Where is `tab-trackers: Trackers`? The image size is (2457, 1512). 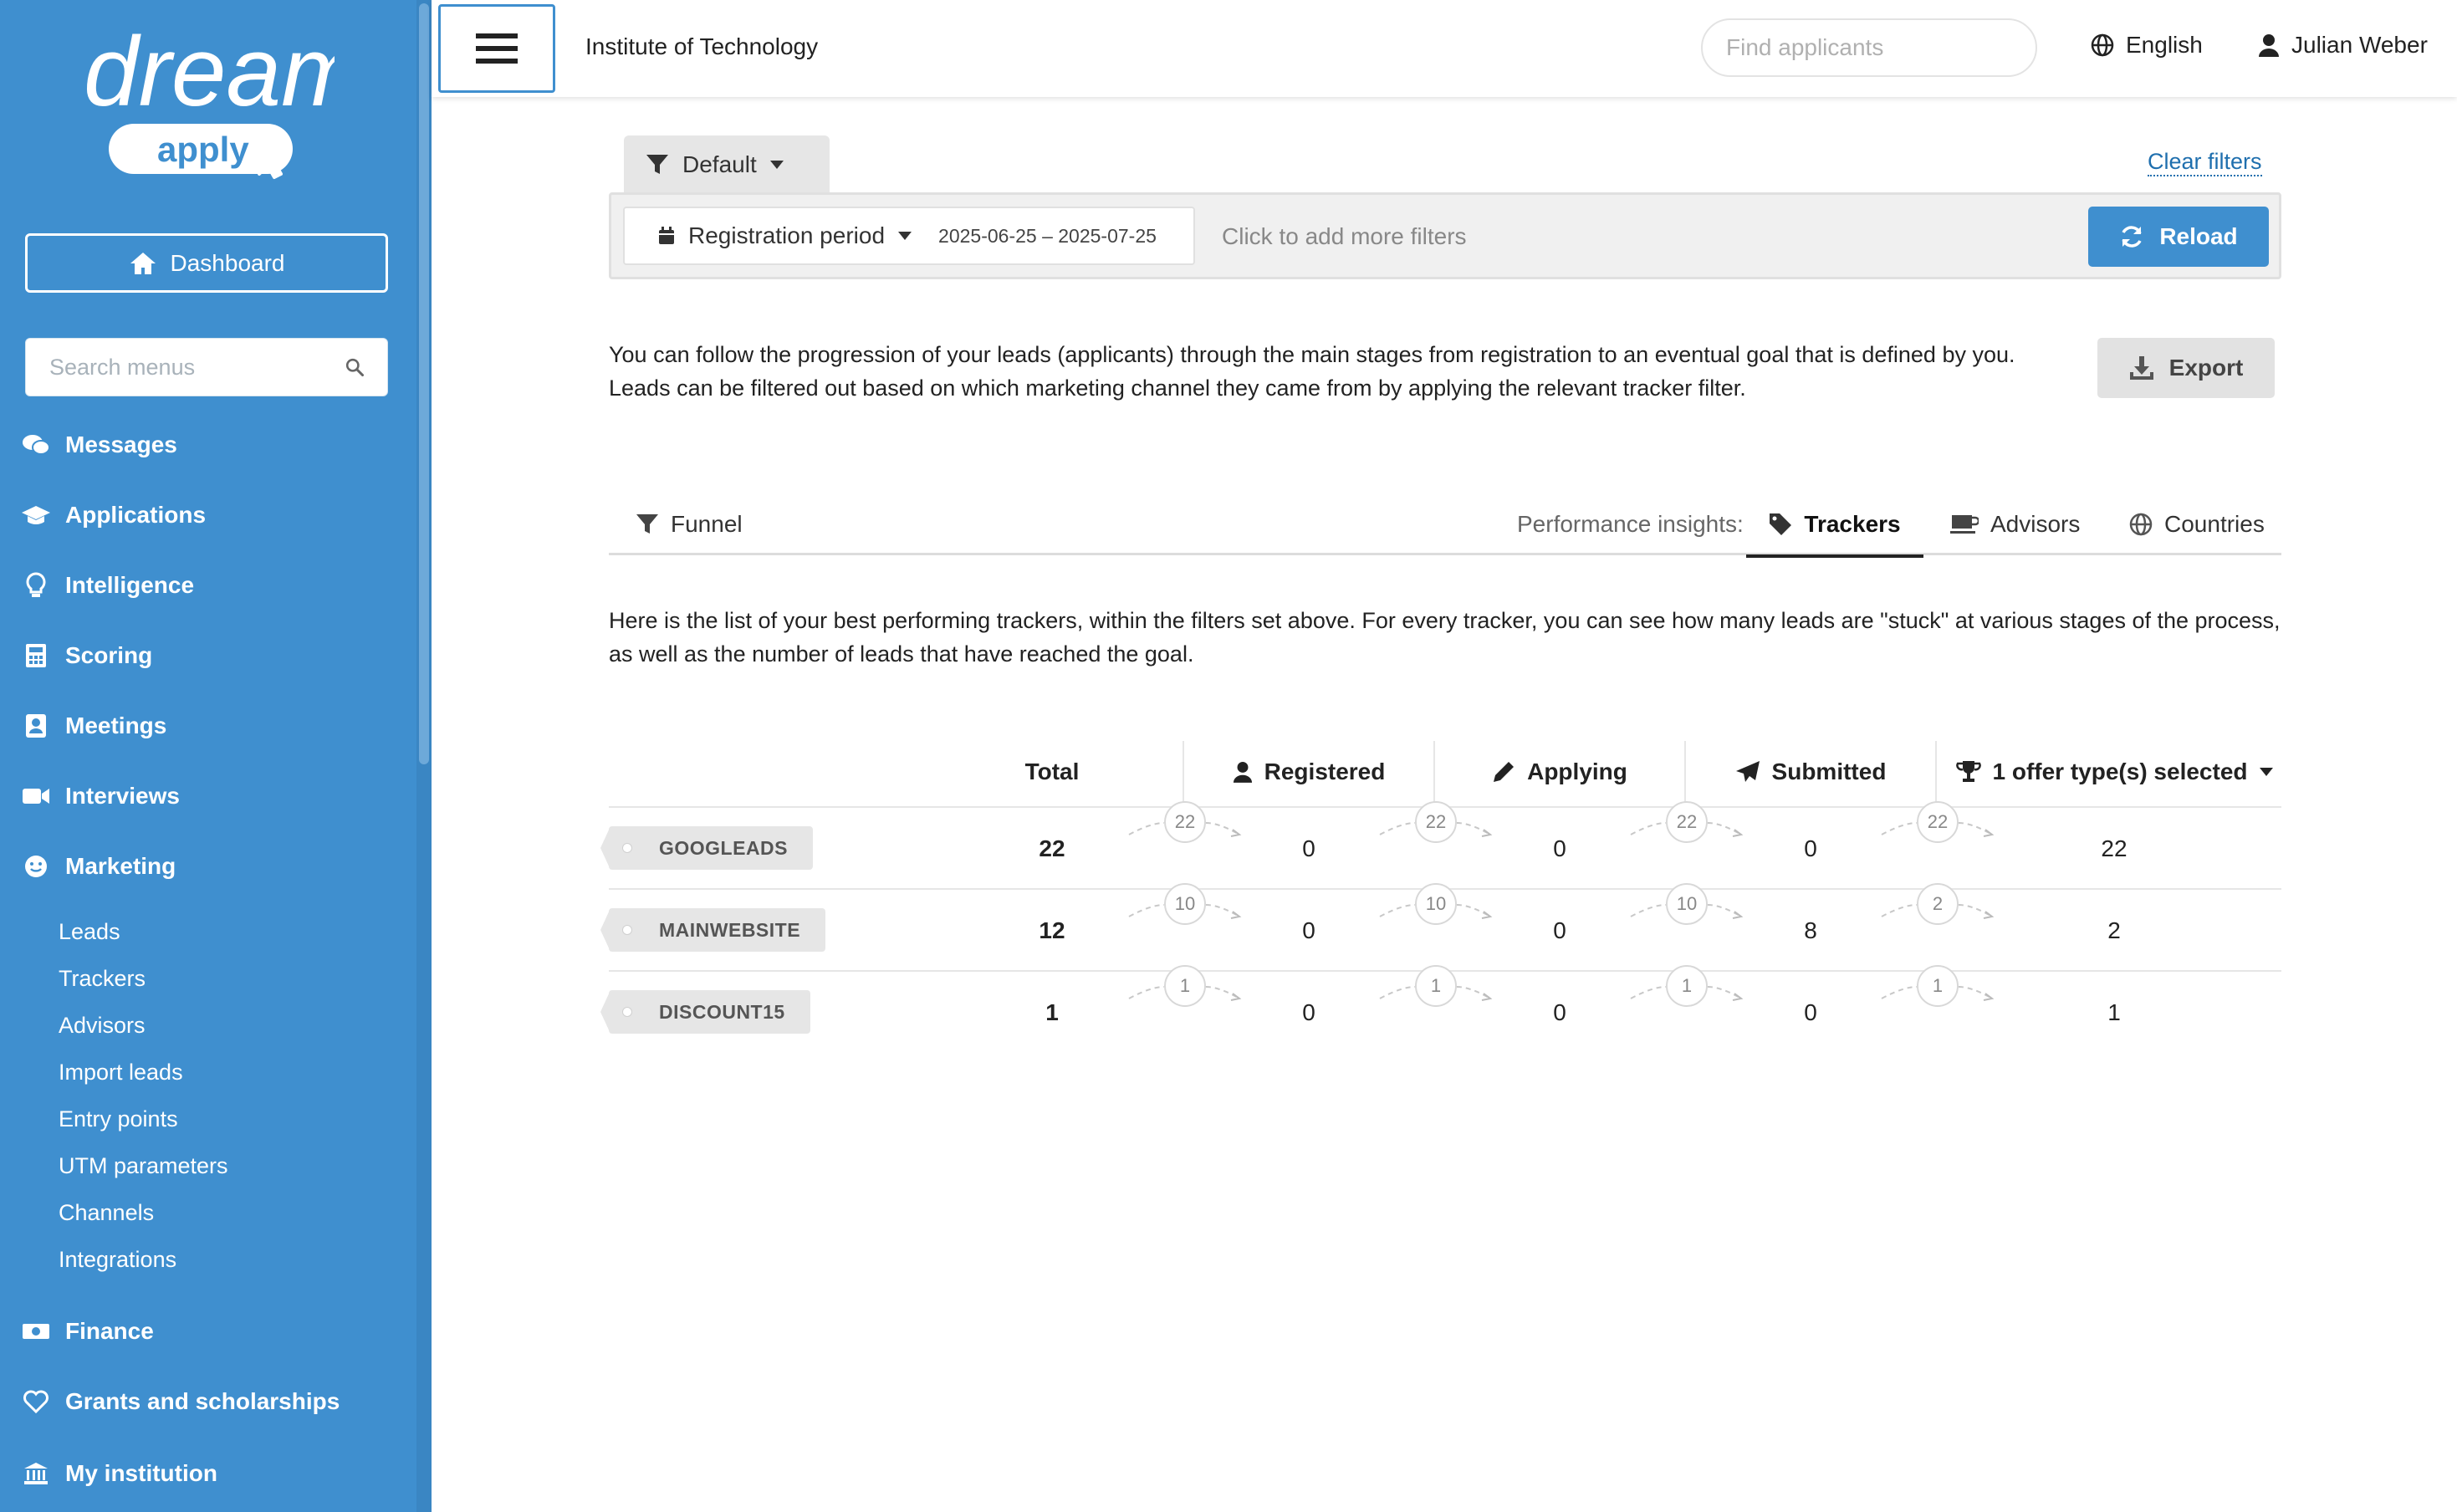
tab-trackers: Trackers is located at coordinates (1834, 525).